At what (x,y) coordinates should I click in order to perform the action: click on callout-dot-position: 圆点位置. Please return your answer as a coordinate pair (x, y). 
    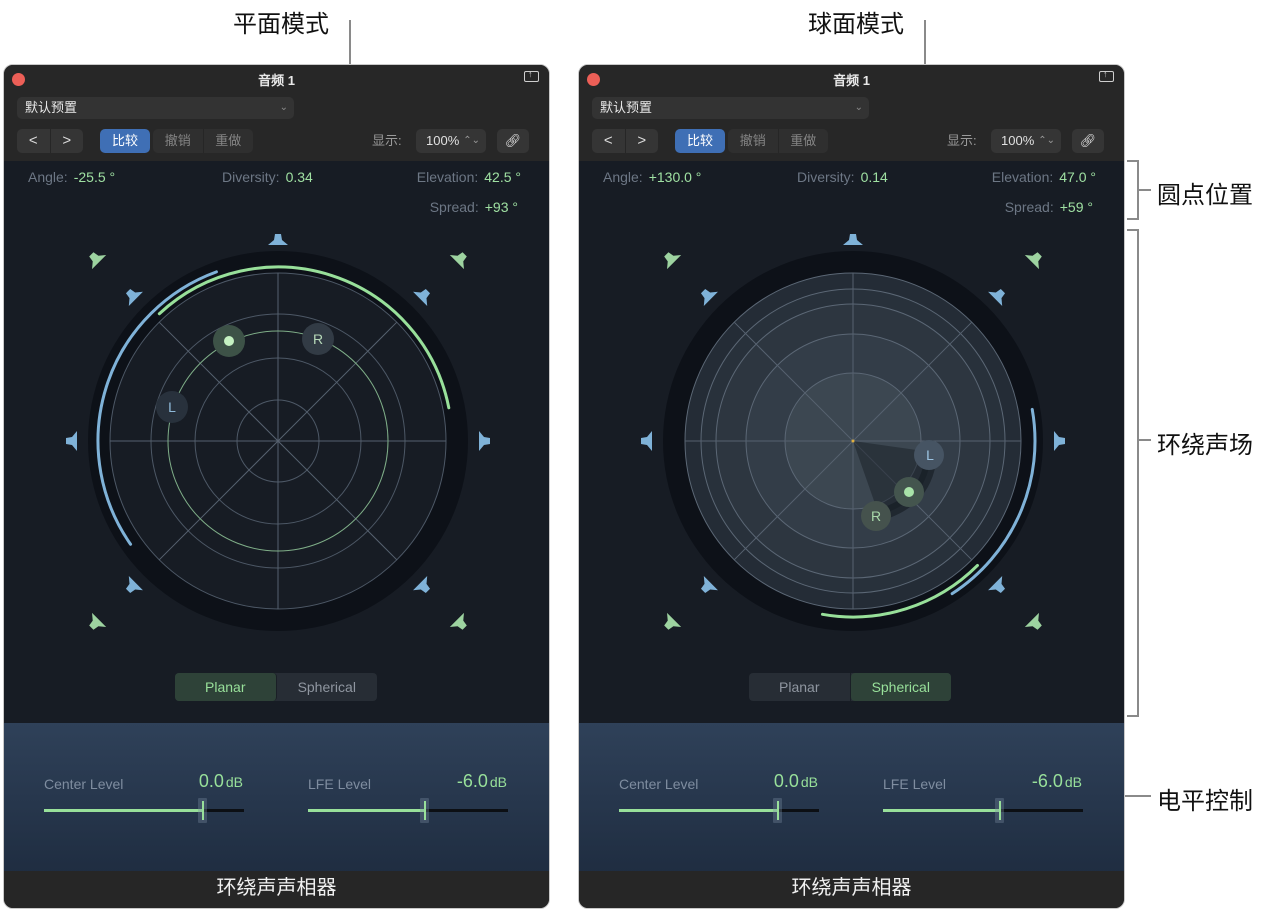
    Looking at the image, I should click on (1205, 195).